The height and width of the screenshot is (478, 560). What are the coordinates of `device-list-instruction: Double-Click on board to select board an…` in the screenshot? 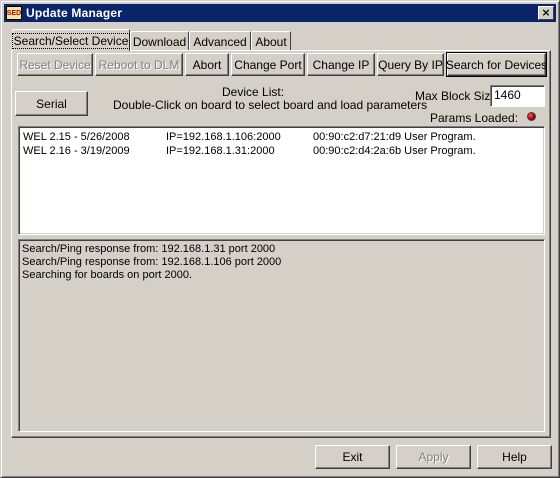 It's located at (270, 105).